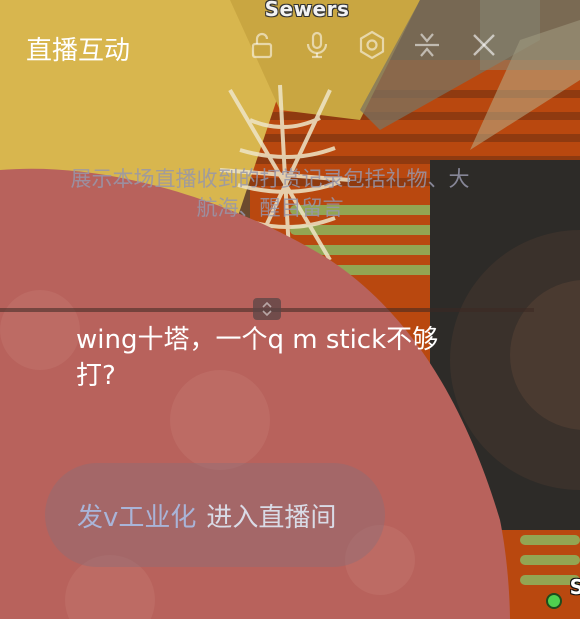  What do you see at coordinates (271, 517) in the screenshot?
I see `entry-action-text: 进入直播间` at bounding box center [271, 517].